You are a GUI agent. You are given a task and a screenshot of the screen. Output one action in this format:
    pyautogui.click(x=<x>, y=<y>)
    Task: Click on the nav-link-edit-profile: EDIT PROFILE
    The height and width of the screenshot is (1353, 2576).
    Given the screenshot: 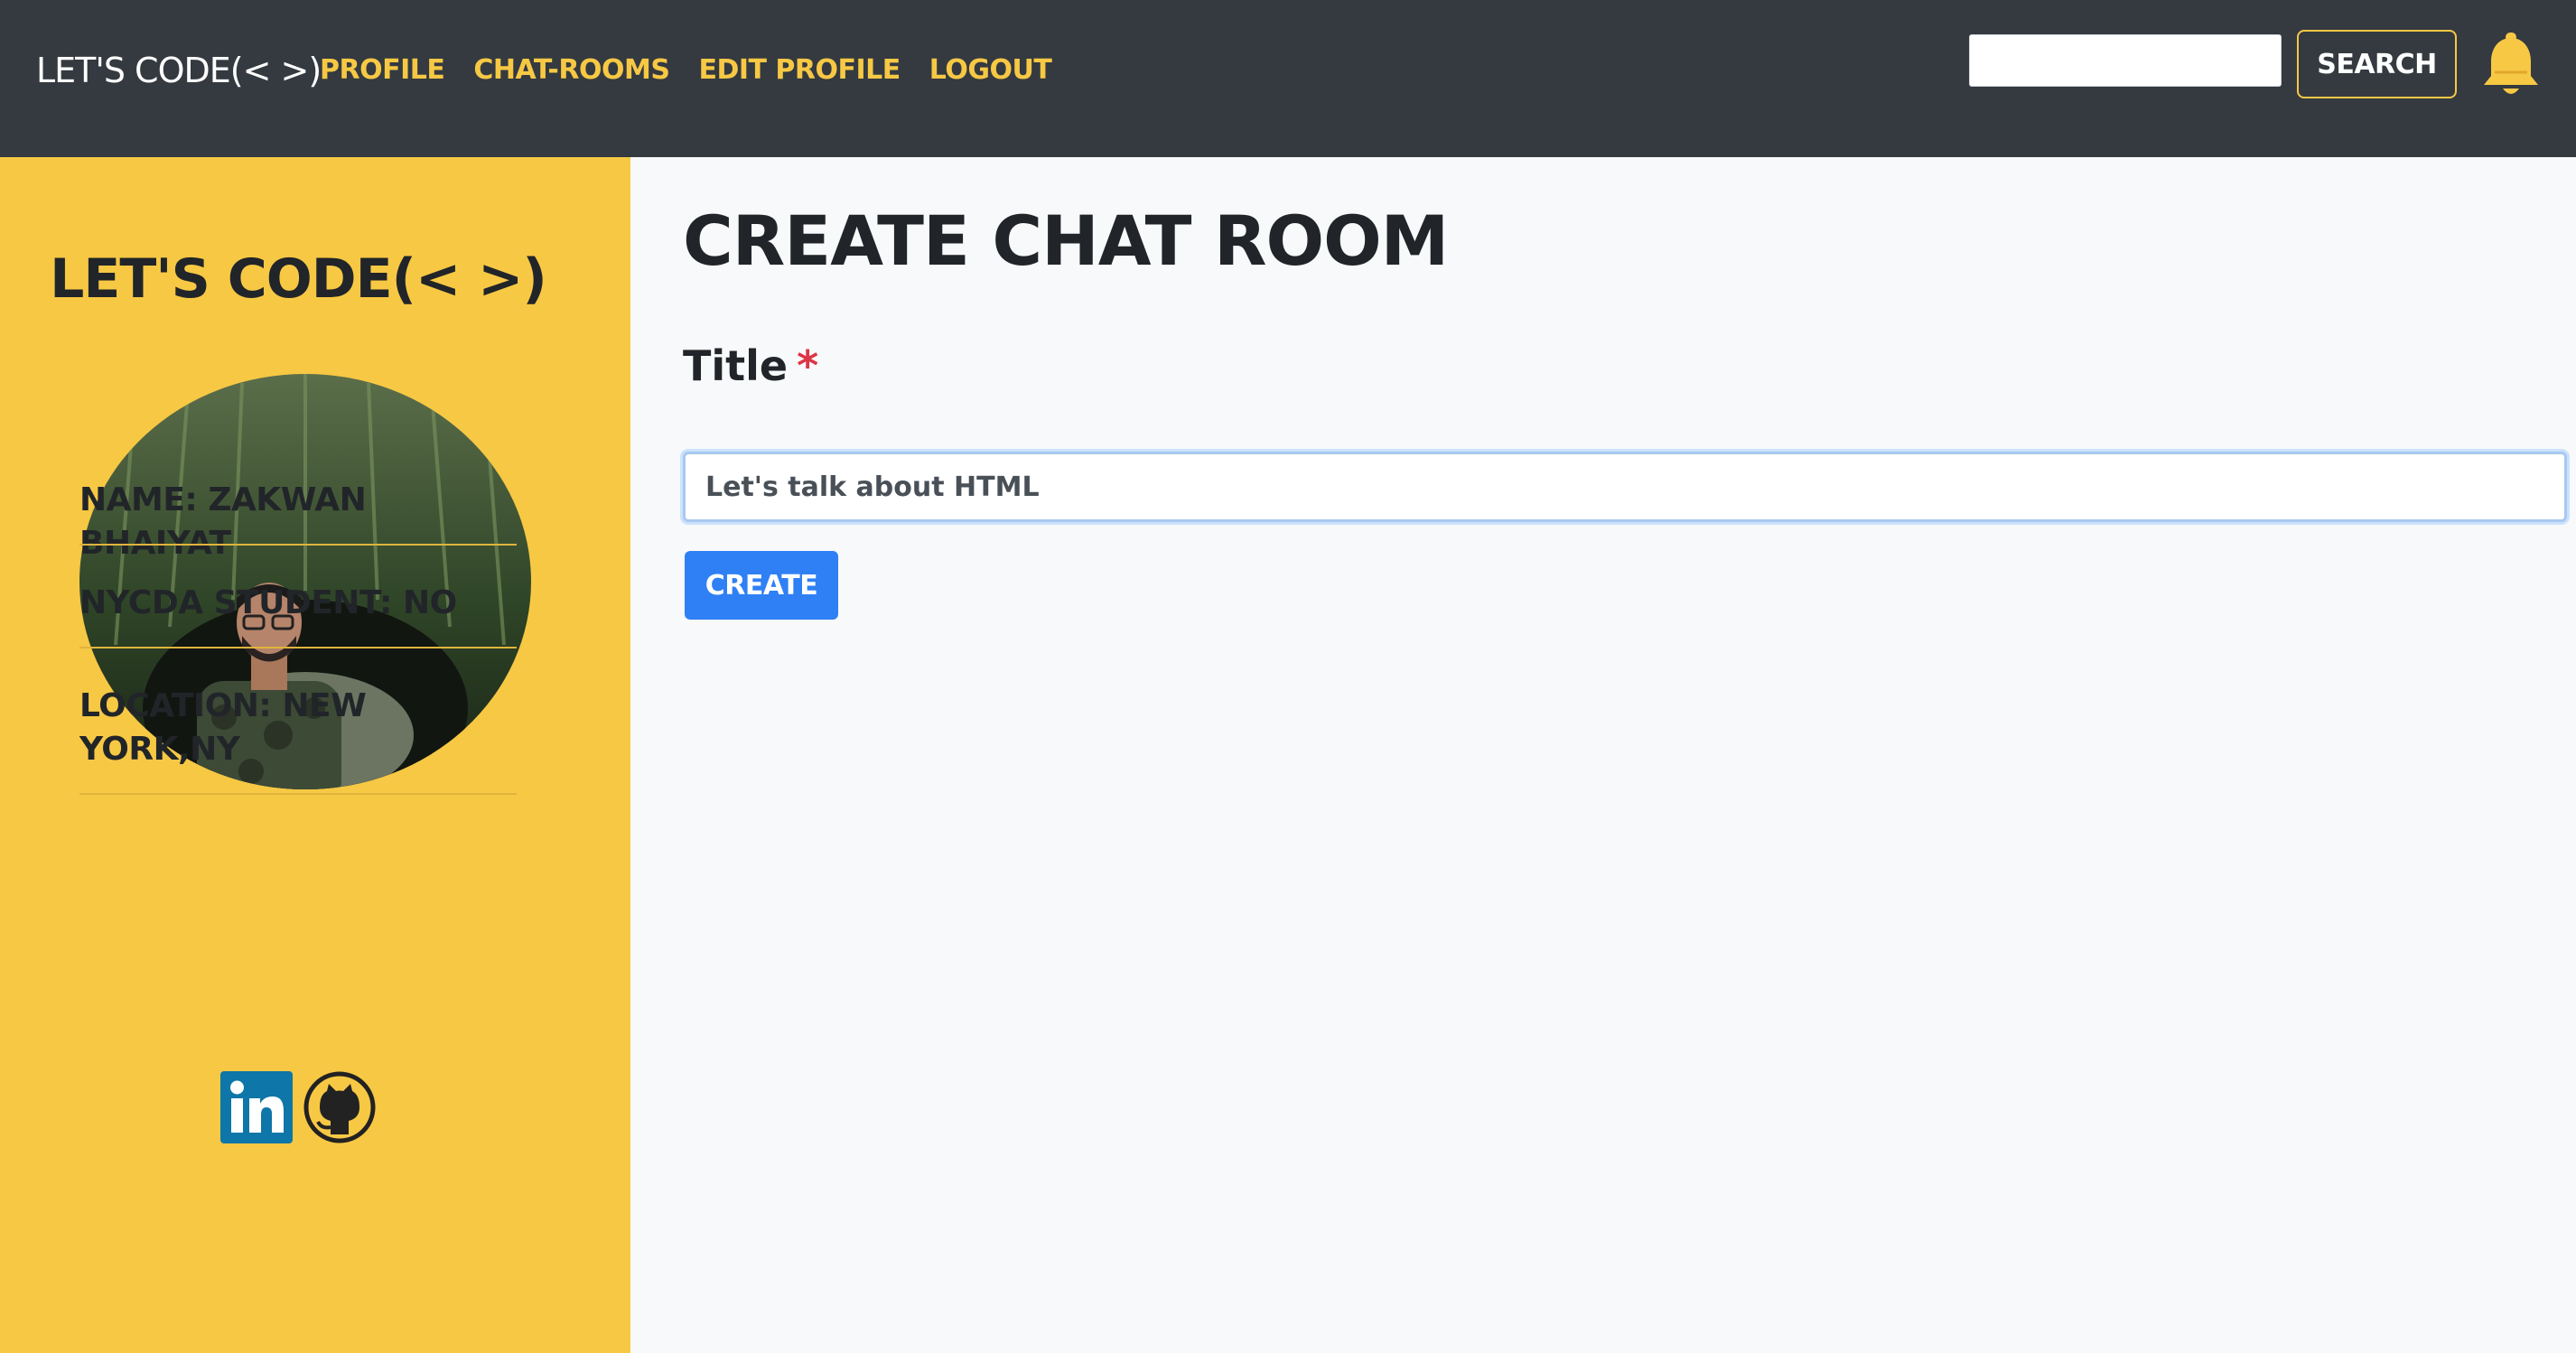 What is the action you would take?
    pyautogui.click(x=799, y=70)
    